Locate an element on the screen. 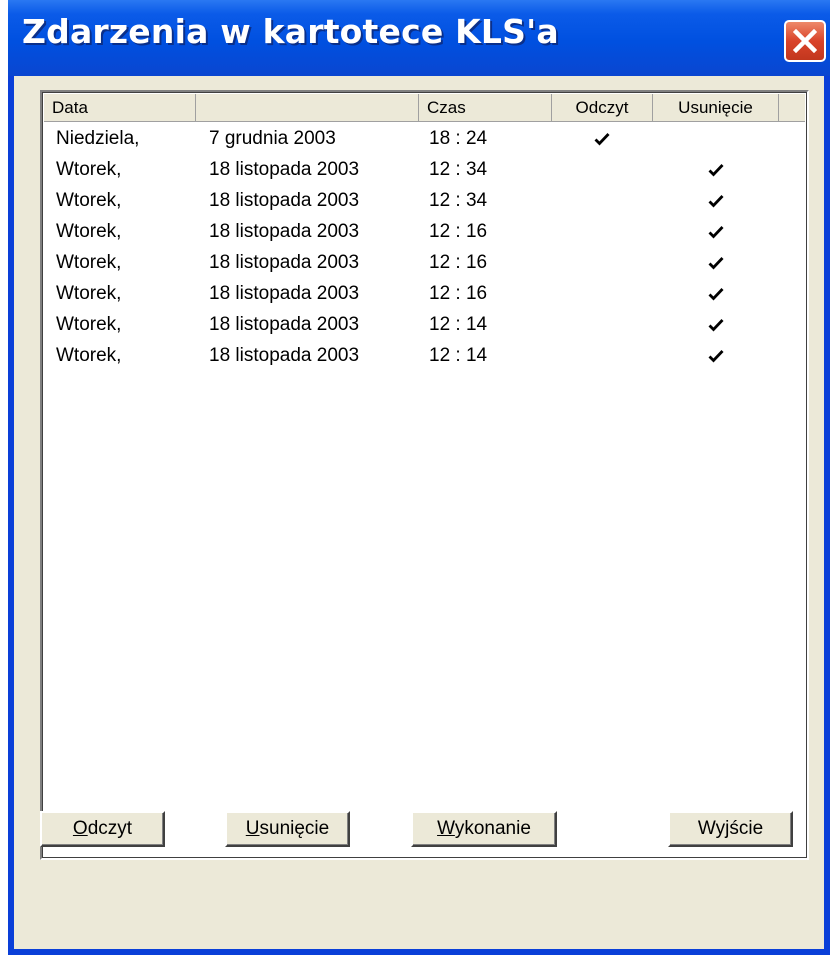 The image size is (830, 955). execute-button: Wykonanie is located at coordinates (484, 829).